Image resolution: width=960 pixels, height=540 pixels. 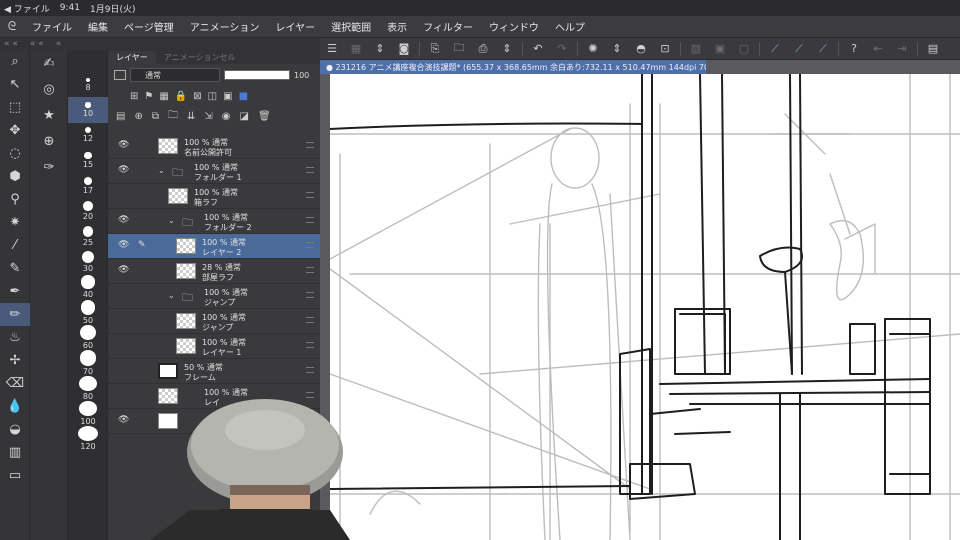 What do you see at coordinates (191, 116) in the screenshot?
I see `transfer-down-icon: ⇊` at bounding box center [191, 116].